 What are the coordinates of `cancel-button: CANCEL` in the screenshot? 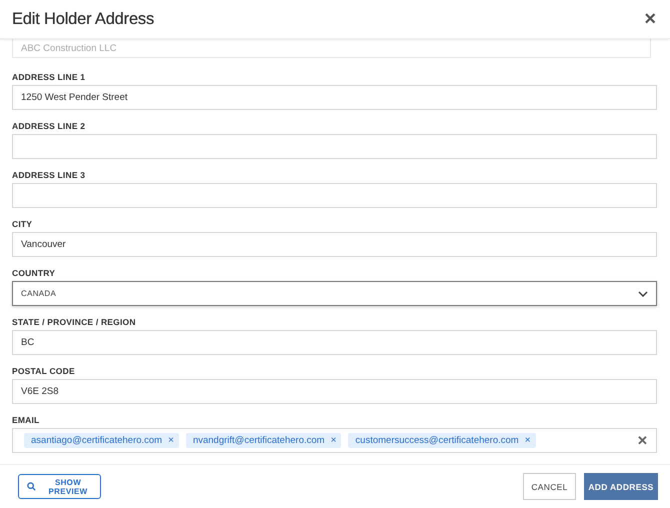 It's located at (549, 486).